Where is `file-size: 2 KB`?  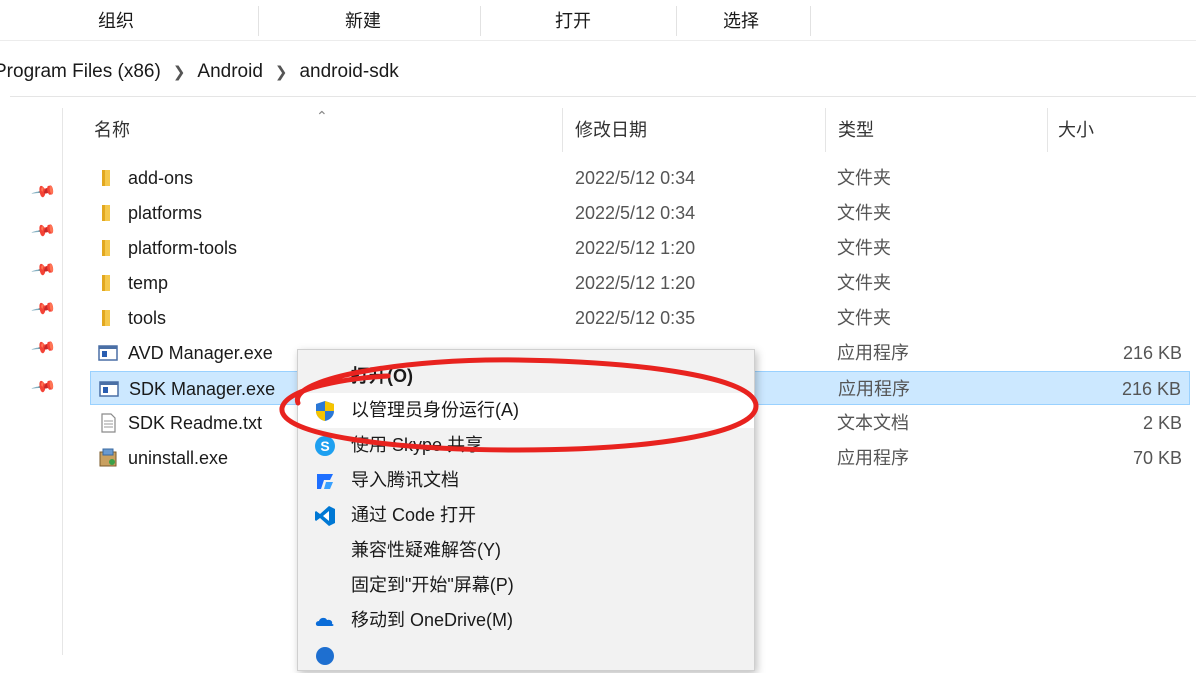
file-size: 2 KB is located at coordinates (1162, 423).